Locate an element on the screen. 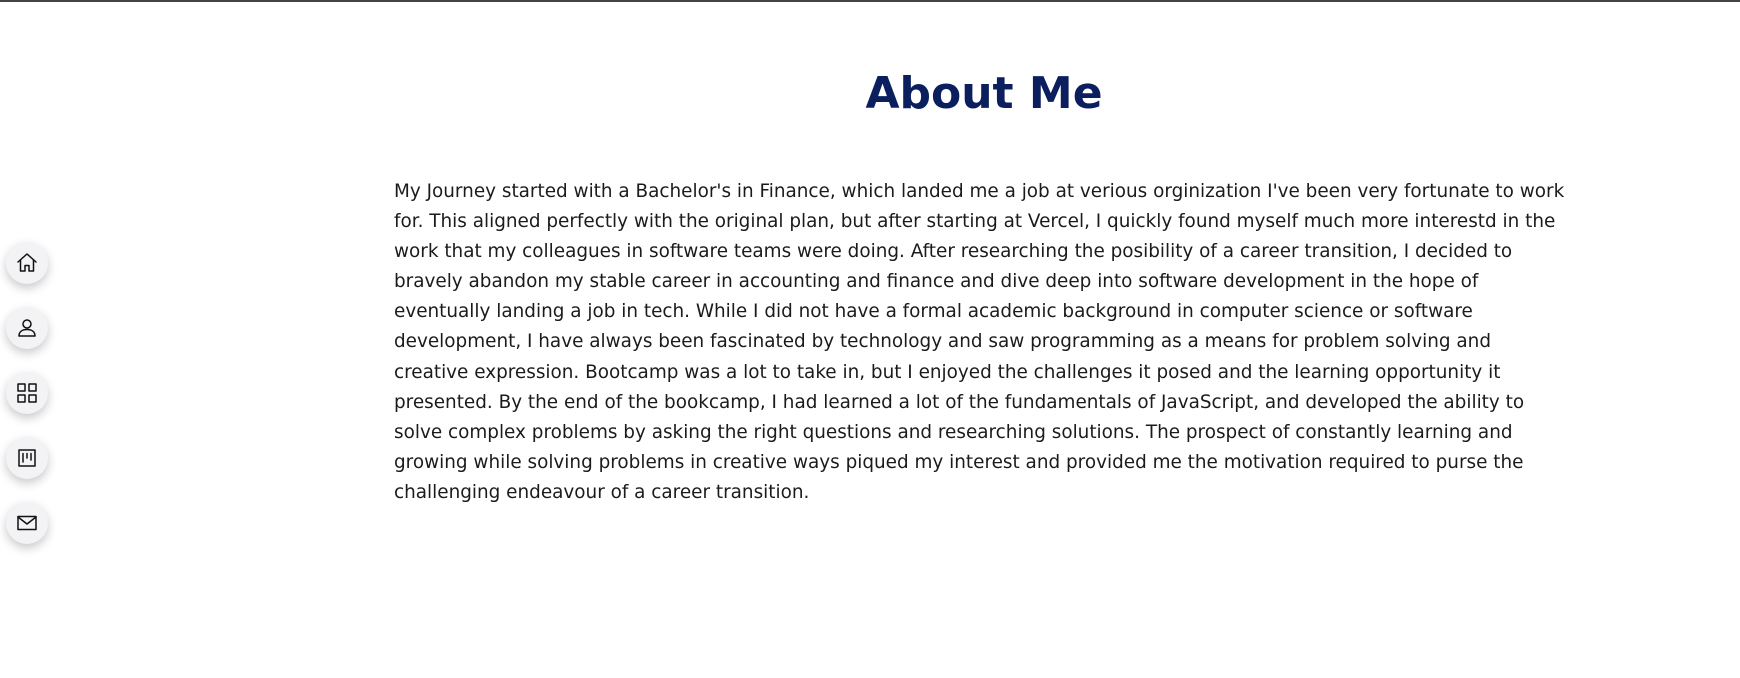 The width and height of the screenshot is (1740, 678). user-icon is located at coordinates (27, 328).